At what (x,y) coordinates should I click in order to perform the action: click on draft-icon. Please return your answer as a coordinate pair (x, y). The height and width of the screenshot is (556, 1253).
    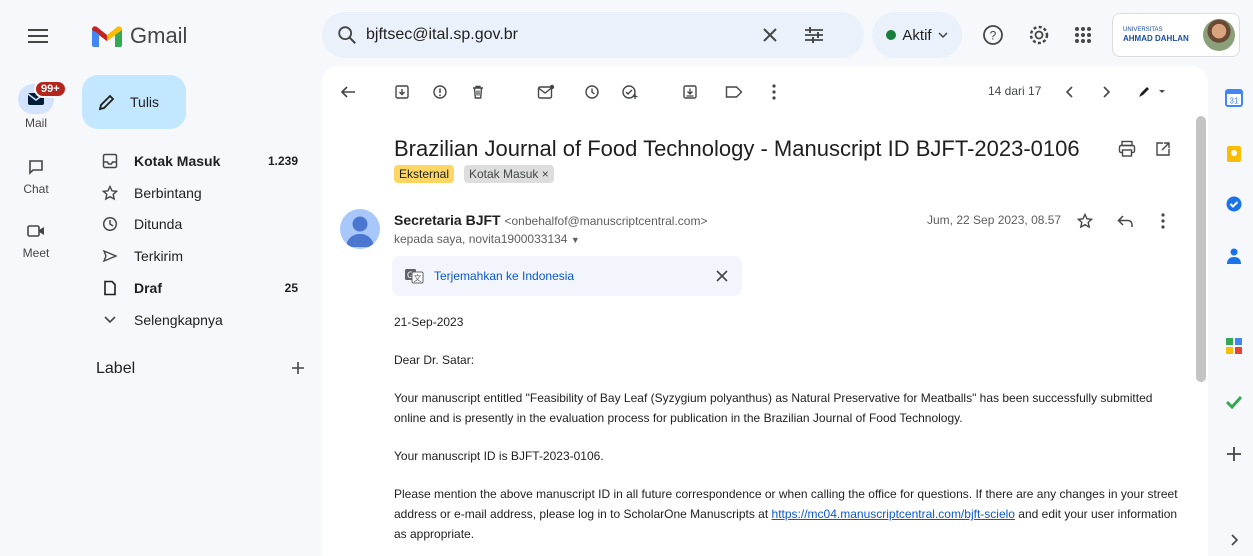
    Looking at the image, I should click on (110, 288).